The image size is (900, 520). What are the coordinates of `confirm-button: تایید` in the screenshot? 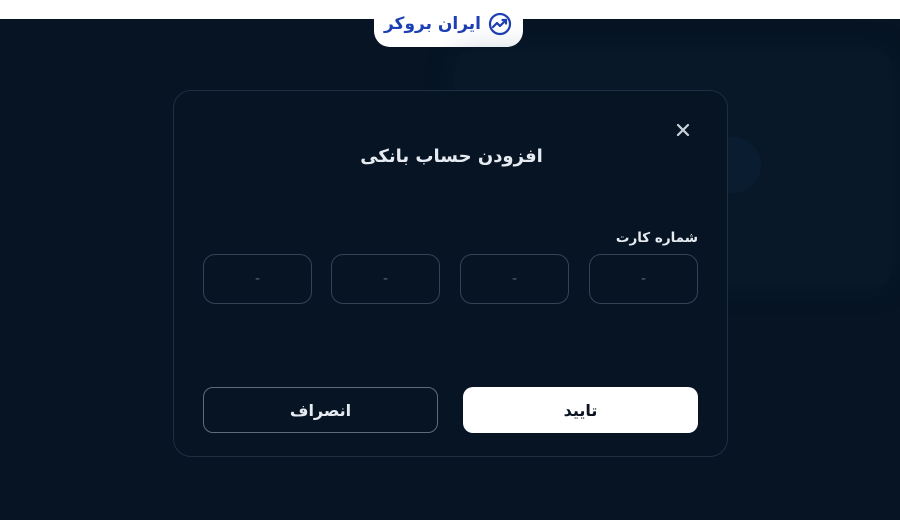 It's located at (580, 410).